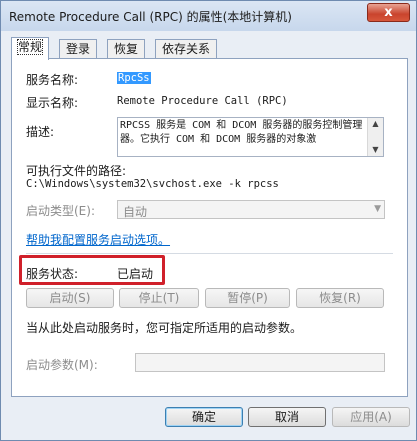 This screenshot has height=441, width=417. I want to click on tab-dependencies: 依存关系, so click(186, 49).